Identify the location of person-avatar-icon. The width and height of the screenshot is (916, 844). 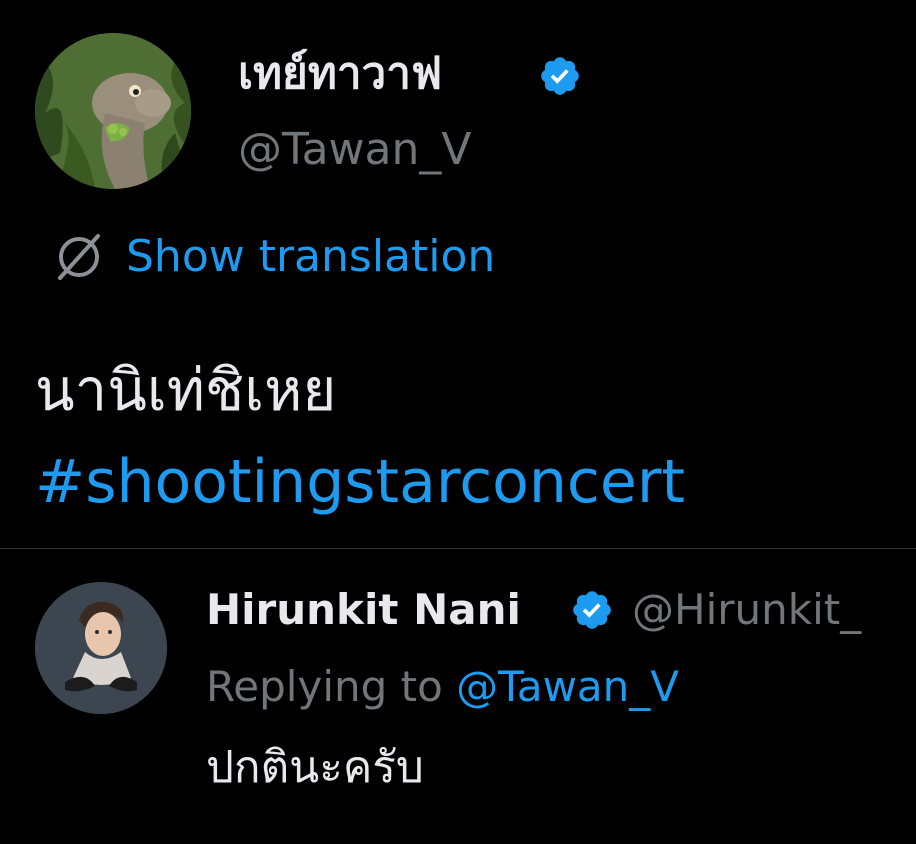
(101, 648).